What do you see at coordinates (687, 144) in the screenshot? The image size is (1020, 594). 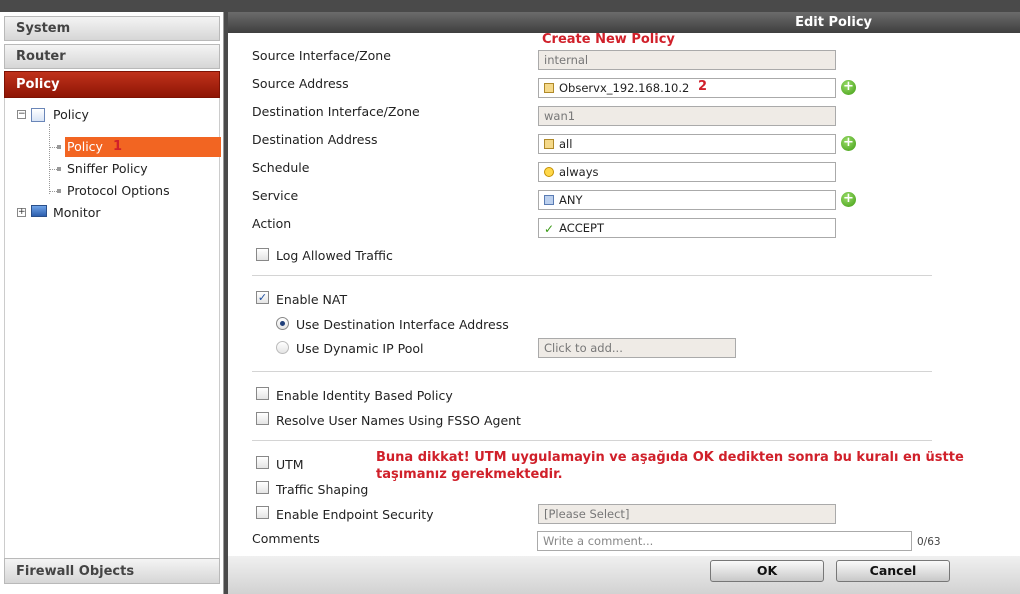 I see `destination-address-field: all` at bounding box center [687, 144].